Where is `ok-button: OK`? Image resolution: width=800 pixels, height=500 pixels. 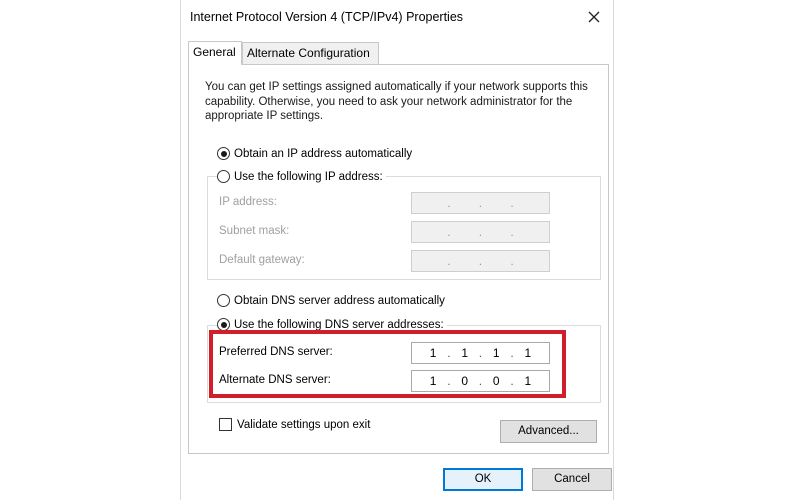 ok-button: OK is located at coordinates (483, 479).